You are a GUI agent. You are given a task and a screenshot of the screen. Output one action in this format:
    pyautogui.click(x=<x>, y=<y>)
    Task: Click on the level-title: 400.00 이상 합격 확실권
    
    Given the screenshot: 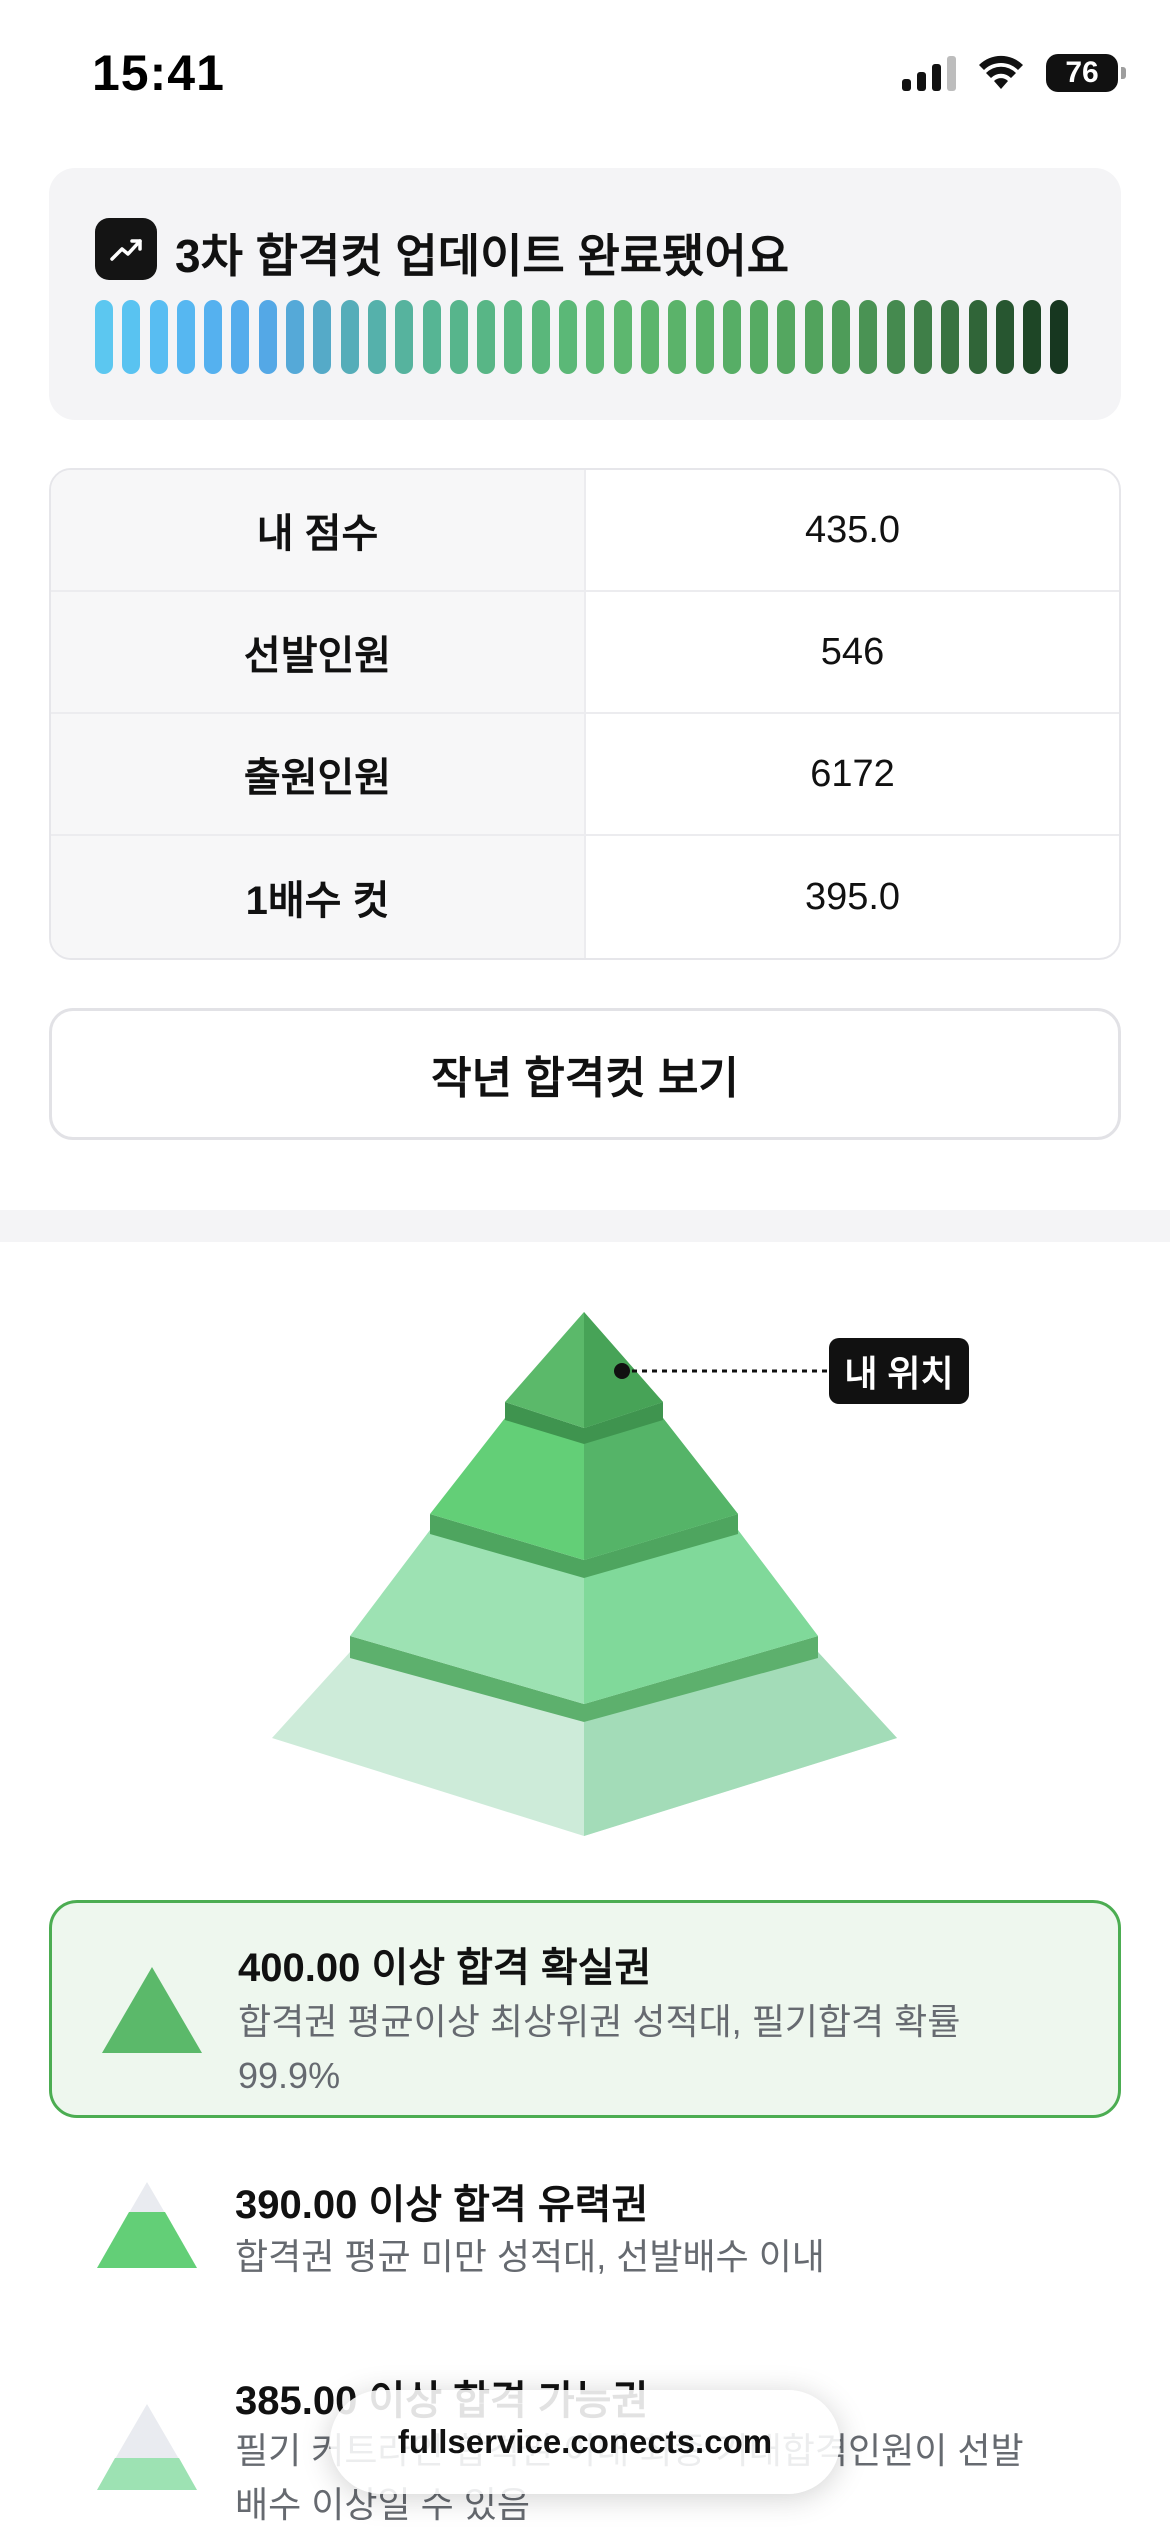 What is the action you would take?
    pyautogui.click(x=445, y=1968)
    